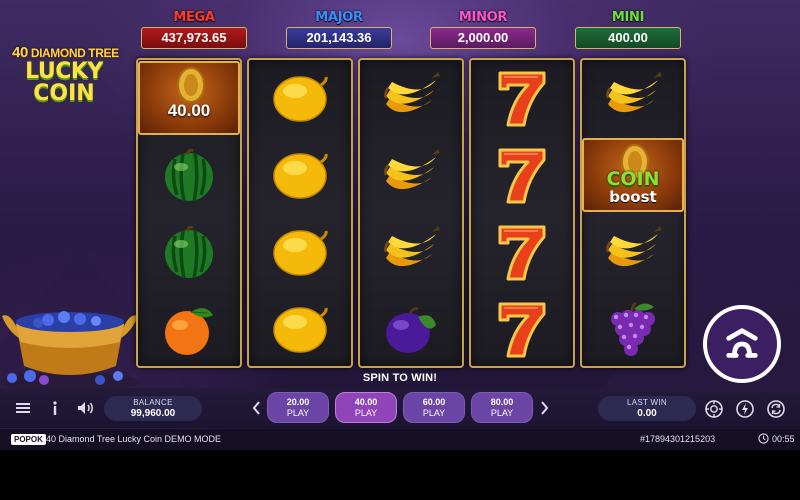 This screenshot has width=800, height=500. What do you see at coordinates (628, 17) in the screenshot?
I see `jackpot-name: MINI` at bounding box center [628, 17].